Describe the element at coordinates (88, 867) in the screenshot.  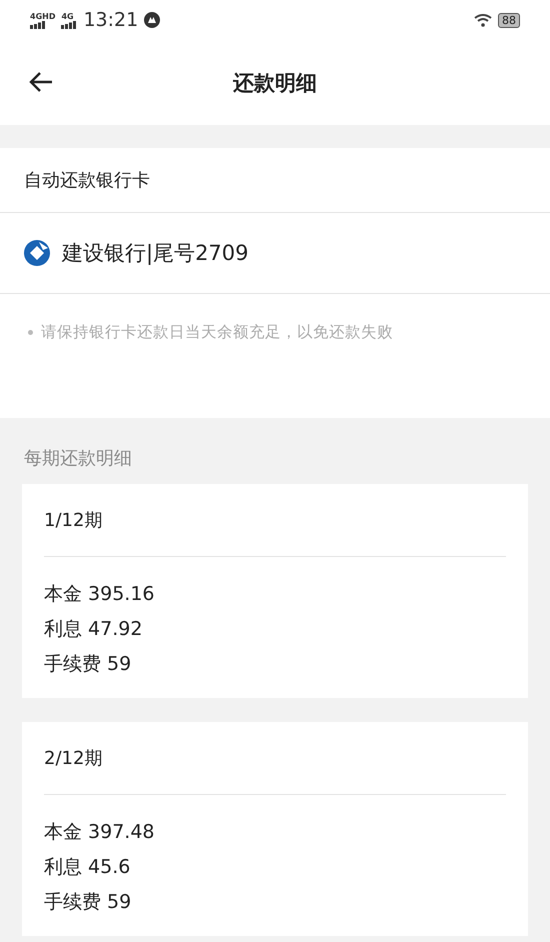
I see `amount-line: 利息 45.6` at that location.